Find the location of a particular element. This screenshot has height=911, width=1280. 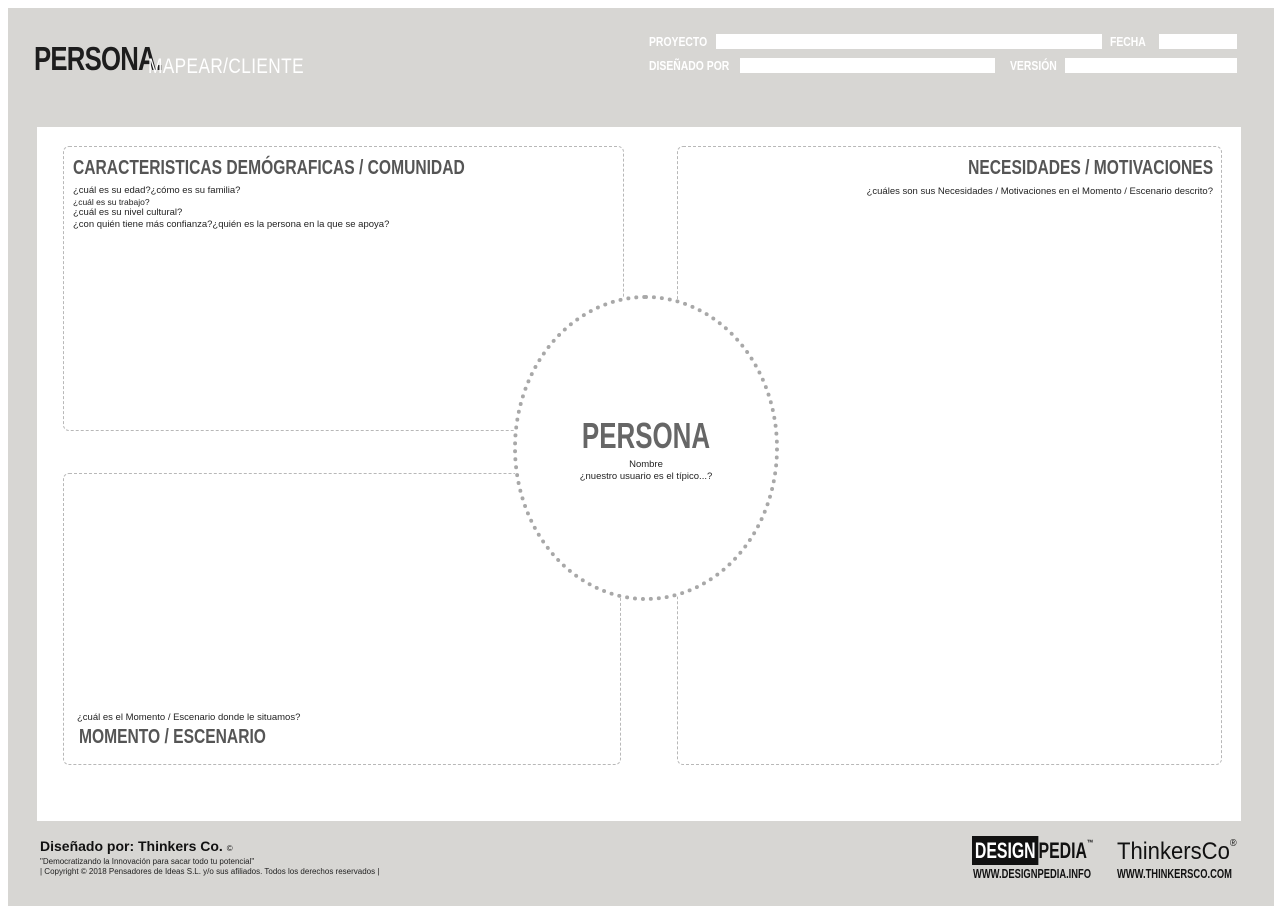

demograficas-q3: ¿cuál es su nivel cultural? is located at coordinates (128, 212).